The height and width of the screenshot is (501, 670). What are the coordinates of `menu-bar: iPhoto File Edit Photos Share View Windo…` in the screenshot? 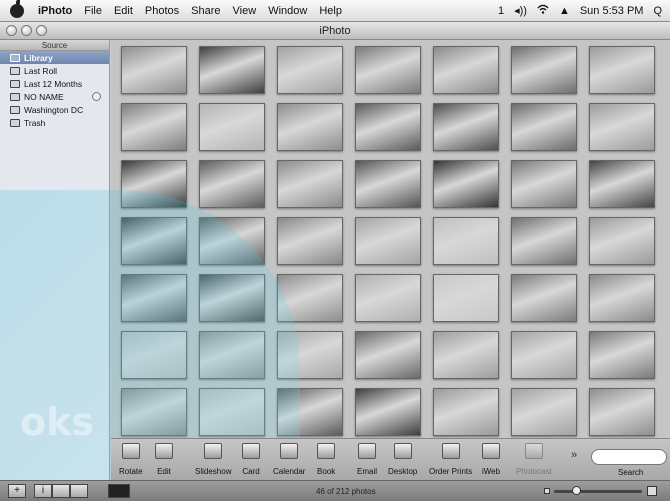 It's located at (335, 11).